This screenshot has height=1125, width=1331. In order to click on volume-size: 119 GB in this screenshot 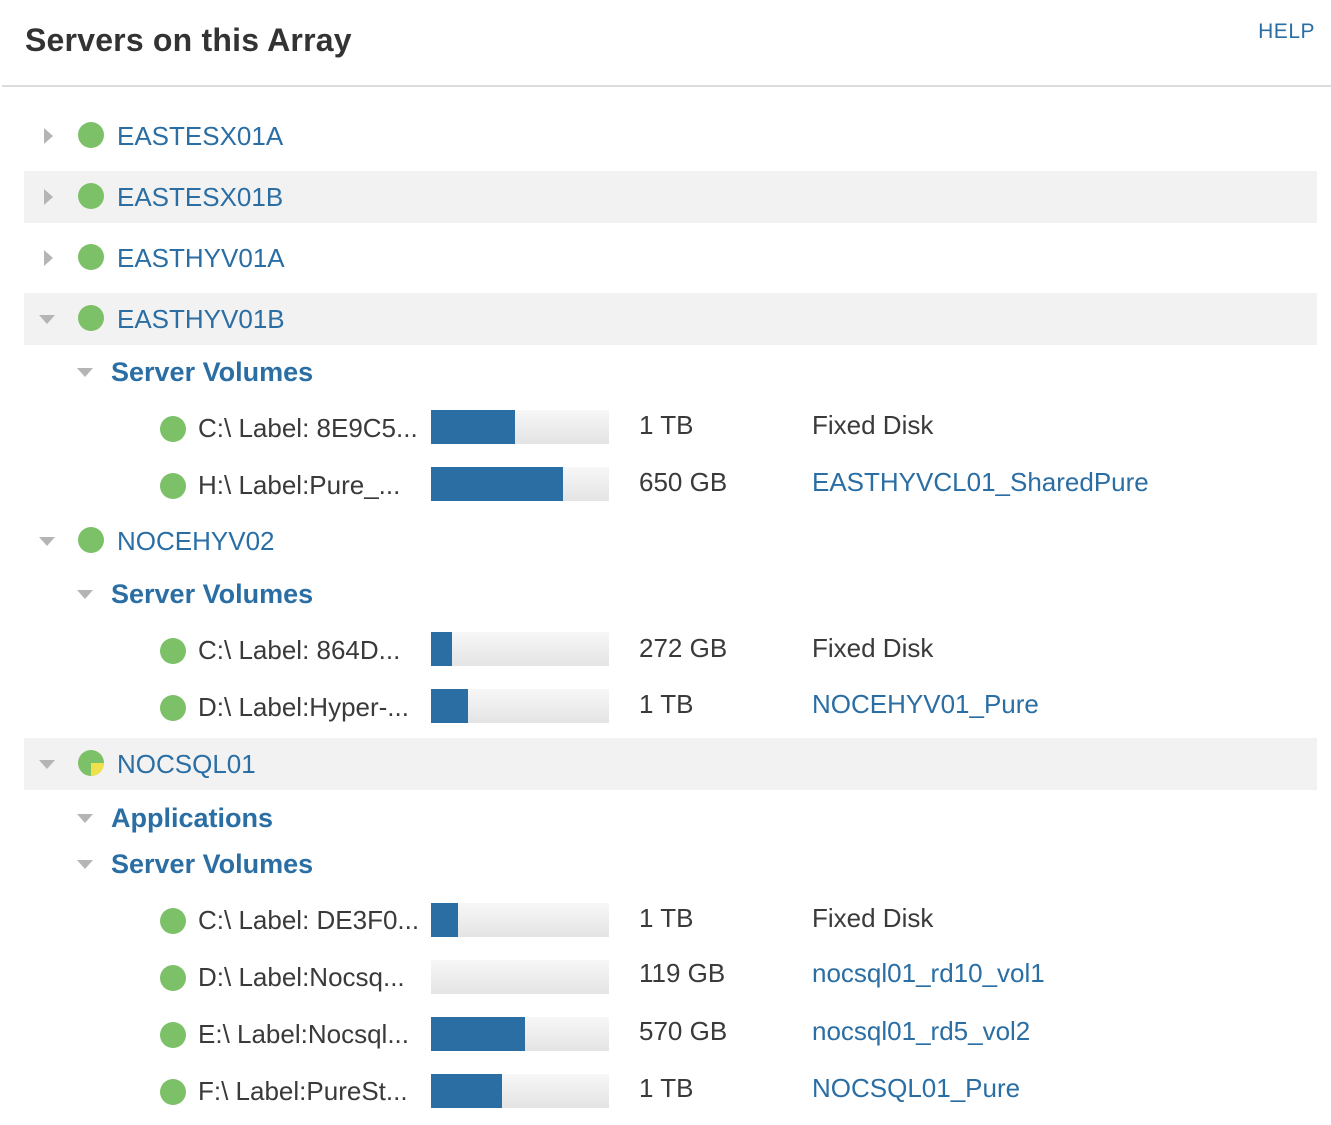, I will do `click(682, 973)`.